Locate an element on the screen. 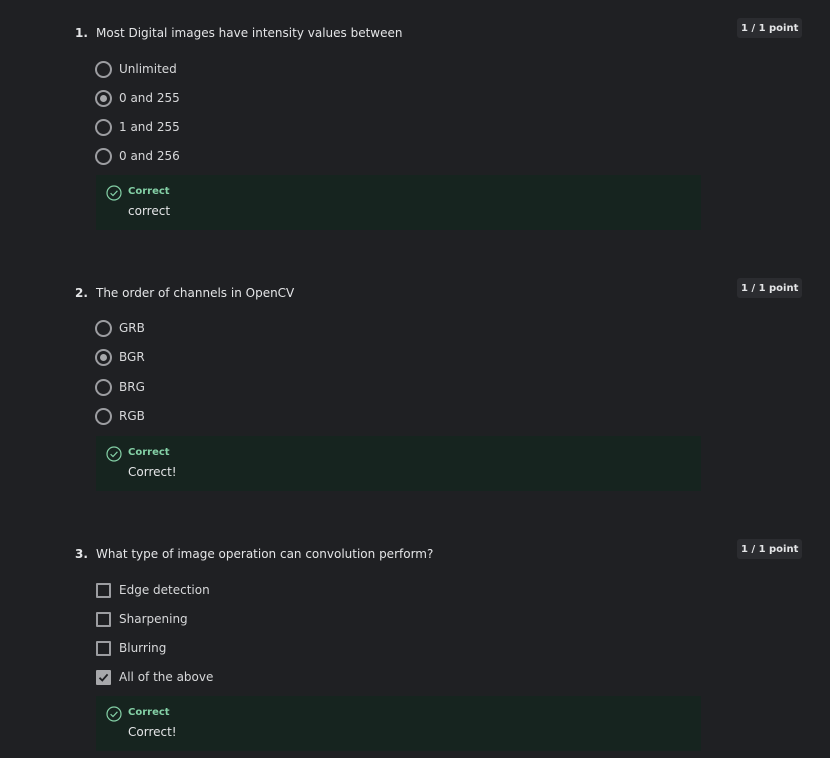 Image resolution: width=830 pixels, height=758 pixels. question-number: 1. is located at coordinates (81, 33).